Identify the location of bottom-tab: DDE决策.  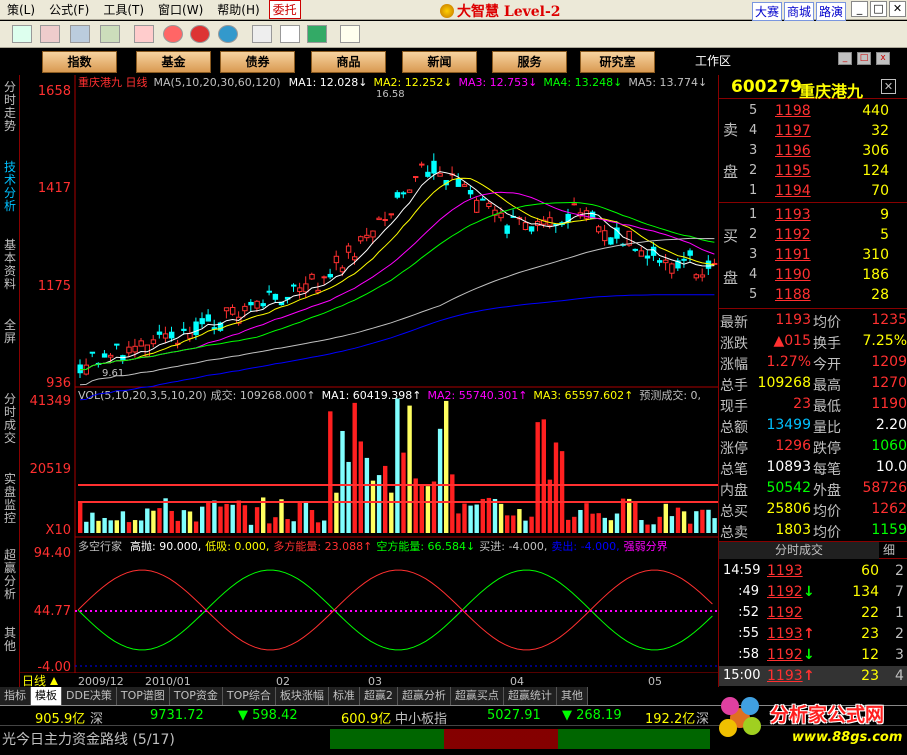
(89, 696).